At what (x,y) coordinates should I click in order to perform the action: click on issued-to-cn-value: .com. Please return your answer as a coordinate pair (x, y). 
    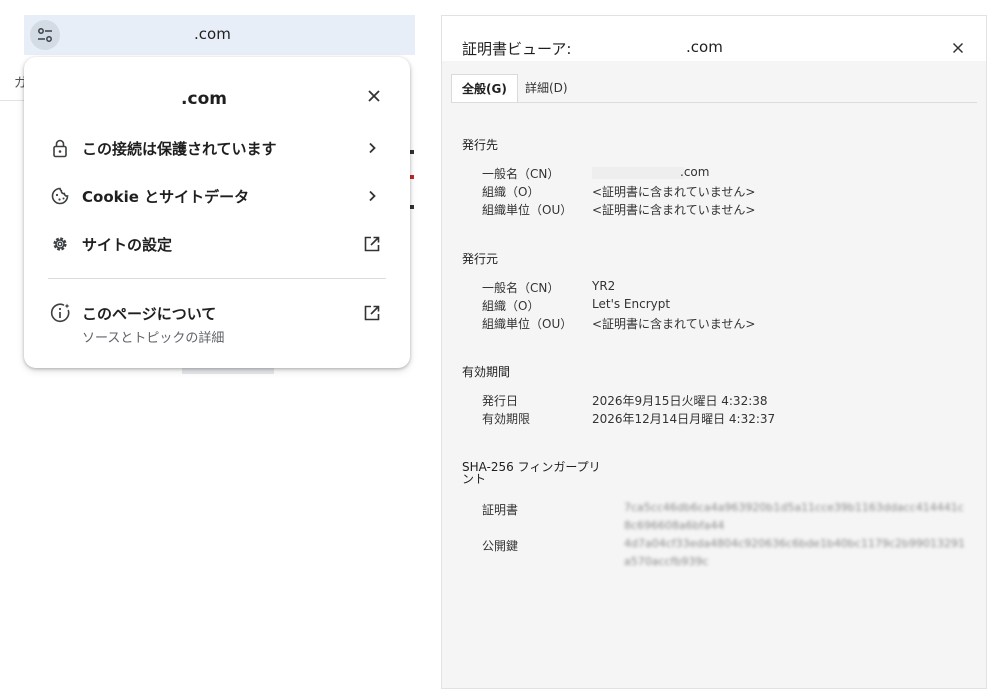
    Looking at the image, I should click on (695, 172).